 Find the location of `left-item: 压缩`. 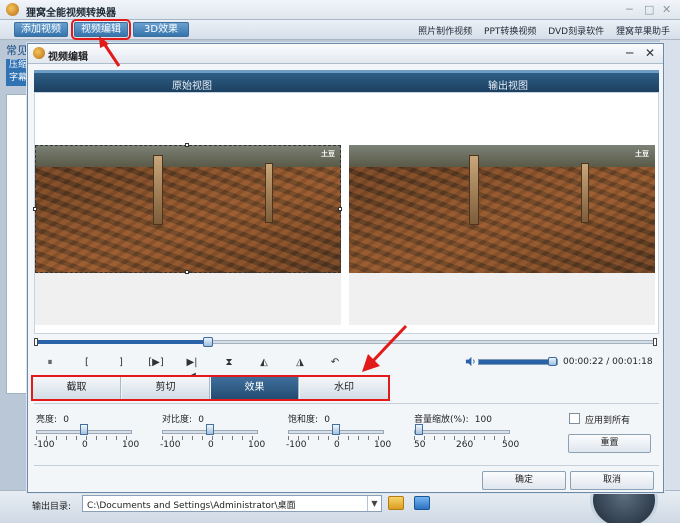

left-item: 压缩 is located at coordinates (18, 65).